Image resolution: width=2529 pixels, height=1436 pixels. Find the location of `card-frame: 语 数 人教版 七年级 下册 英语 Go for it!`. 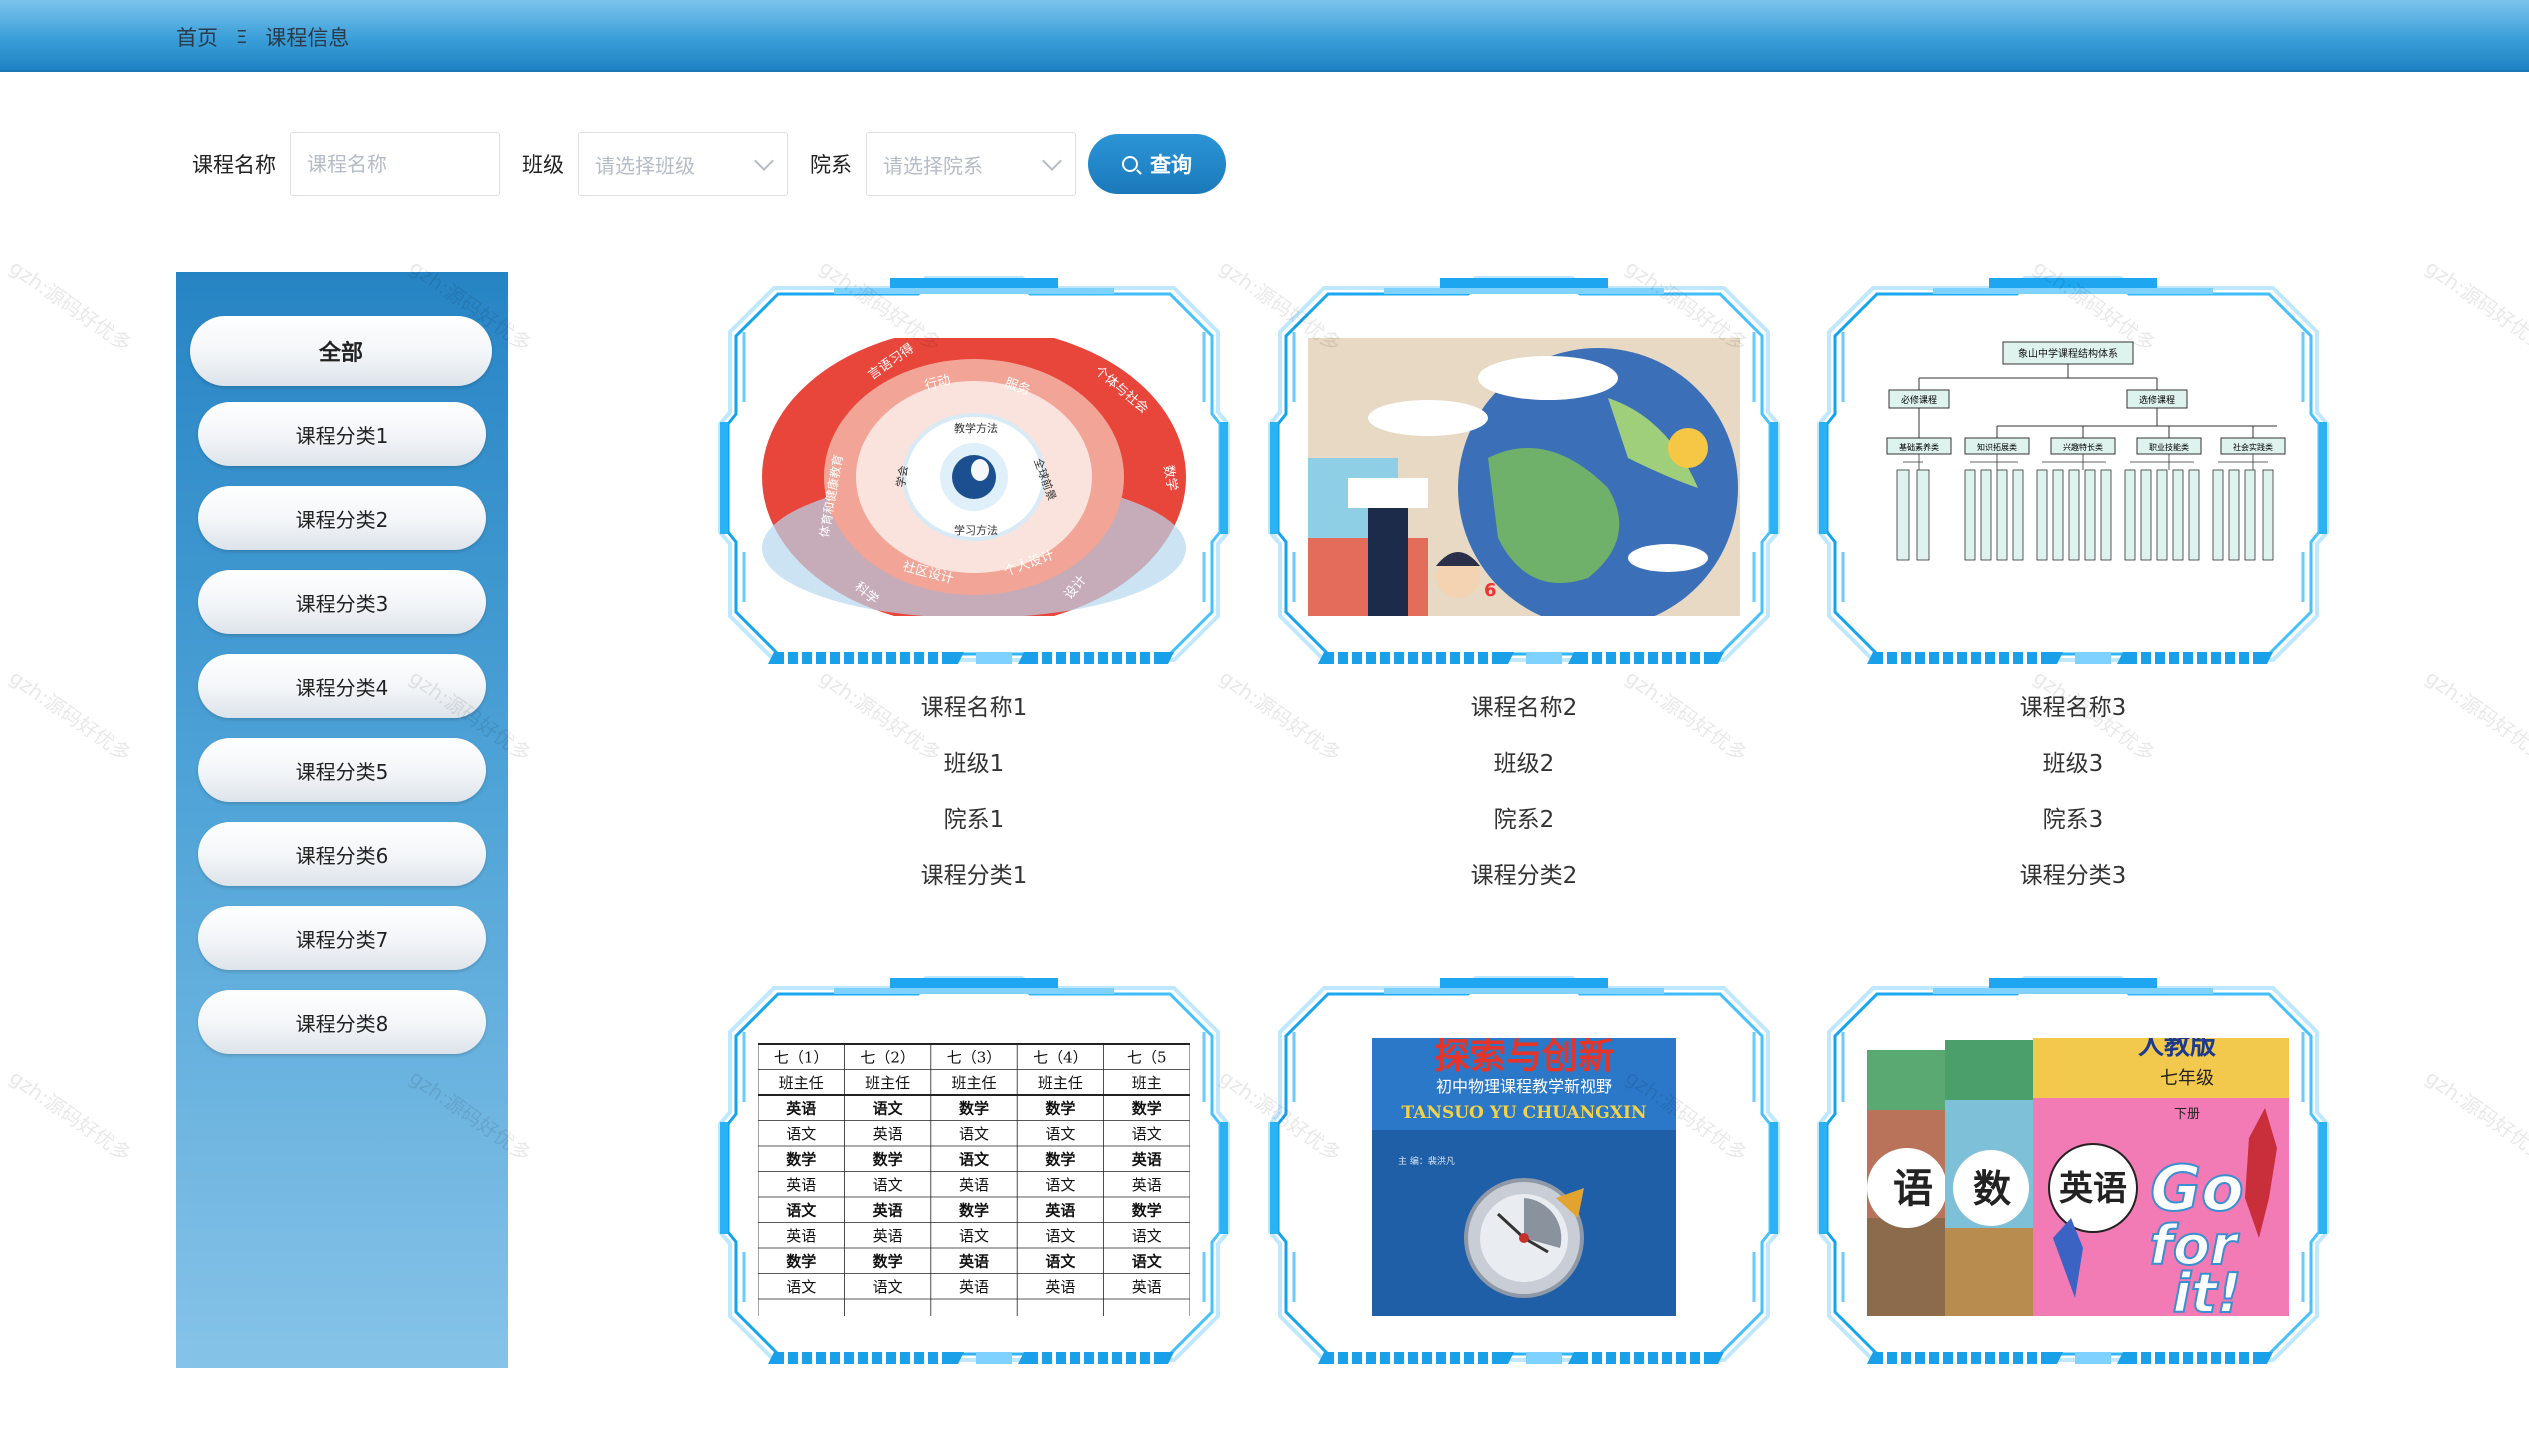

card-frame: 语 数 人教版 七年级 下册 英语 Go for it! is located at coordinates (2073, 1176).